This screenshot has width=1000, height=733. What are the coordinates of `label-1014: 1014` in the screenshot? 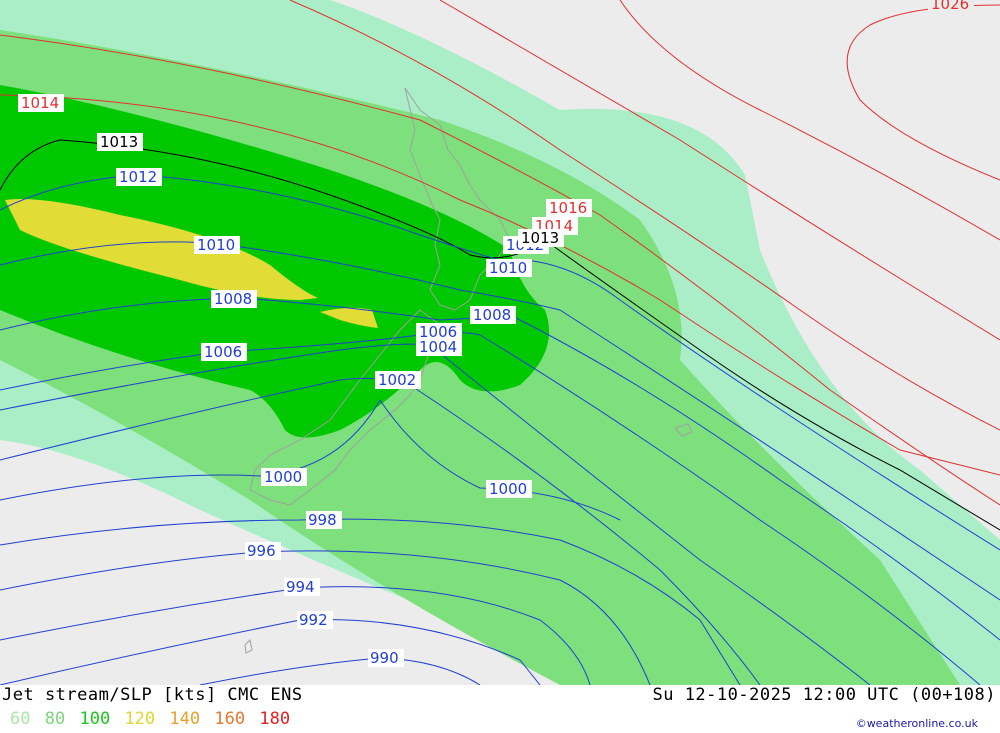 It's located at (40, 103).